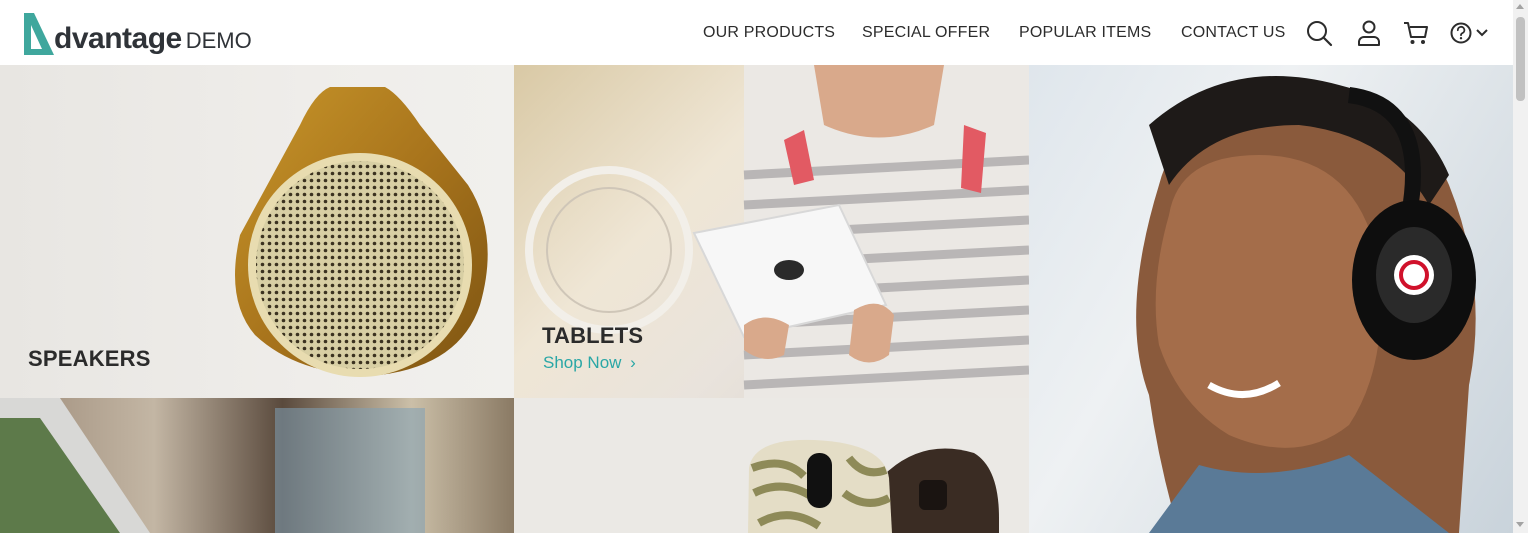 Image resolution: width=1528 pixels, height=533 pixels. Describe the element at coordinates (1482, 33) in the screenshot. I see `chevron-down-icon` at that location.